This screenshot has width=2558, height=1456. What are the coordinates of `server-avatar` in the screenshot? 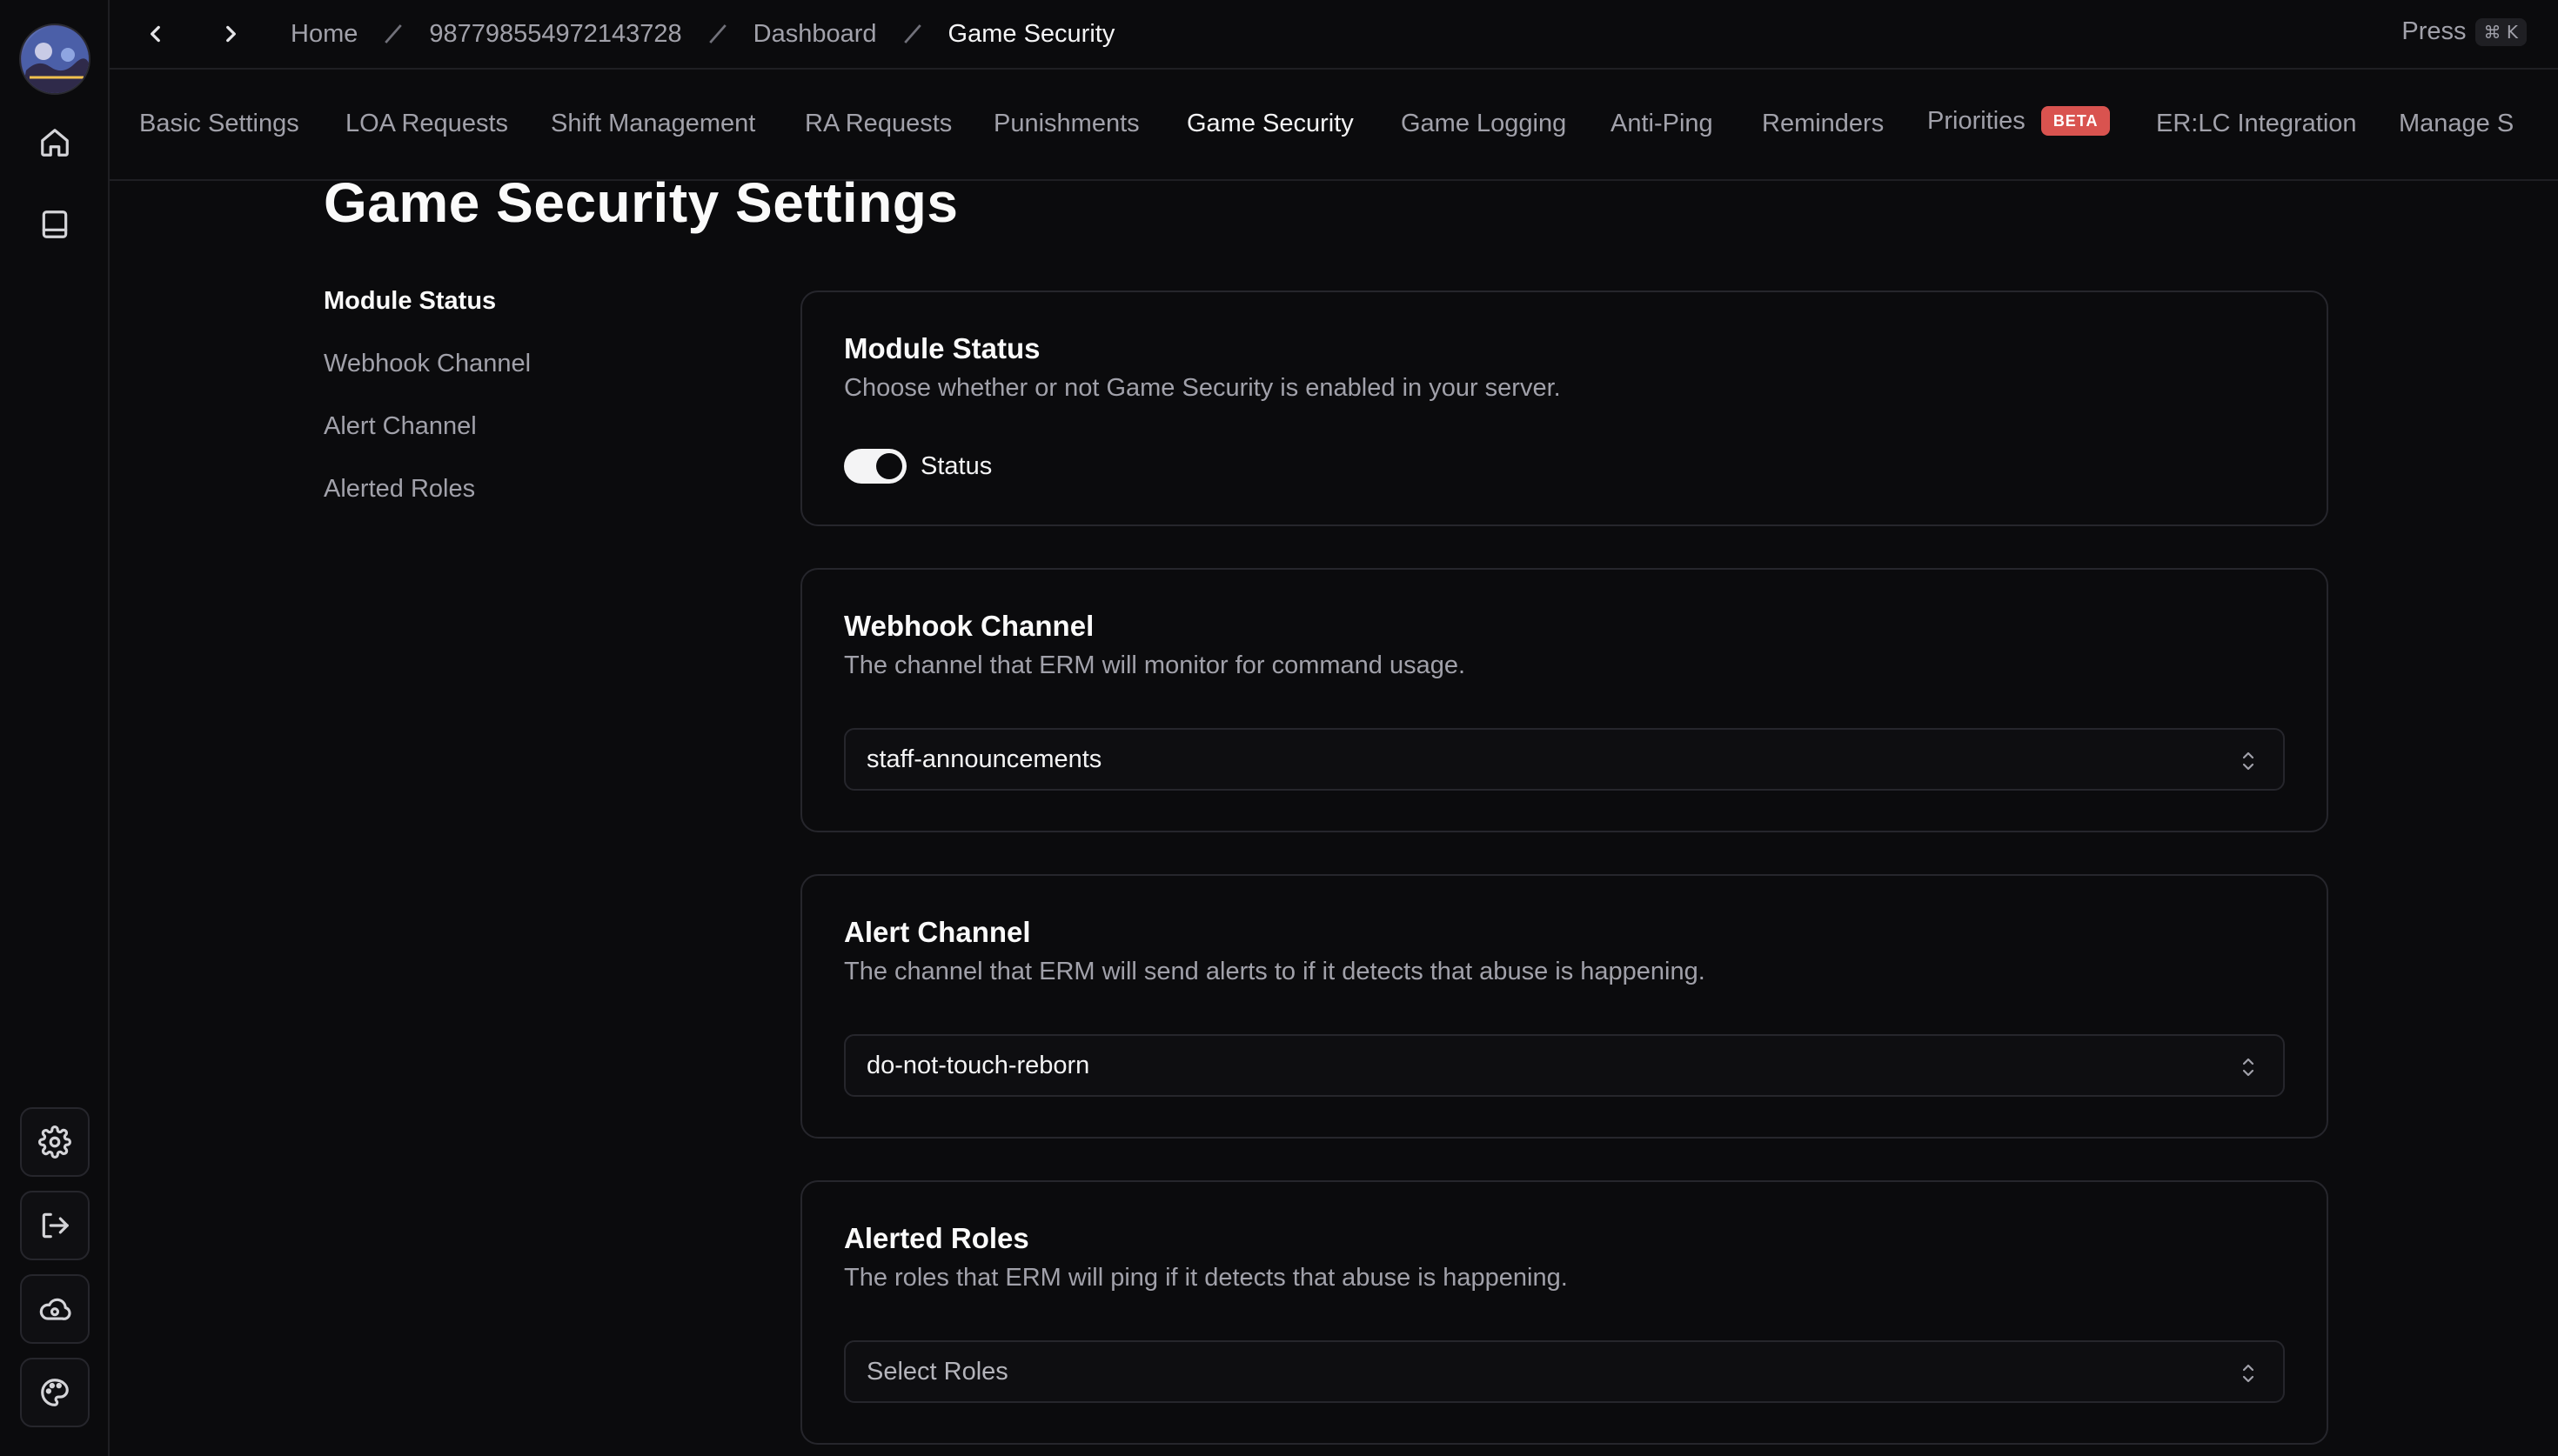 It's located at (54, 59).